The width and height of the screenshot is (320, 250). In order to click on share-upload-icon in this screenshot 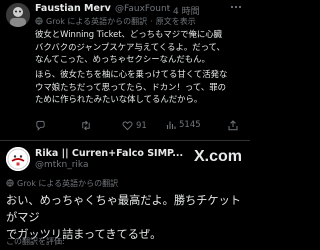, I will do `click(233, 125)`.